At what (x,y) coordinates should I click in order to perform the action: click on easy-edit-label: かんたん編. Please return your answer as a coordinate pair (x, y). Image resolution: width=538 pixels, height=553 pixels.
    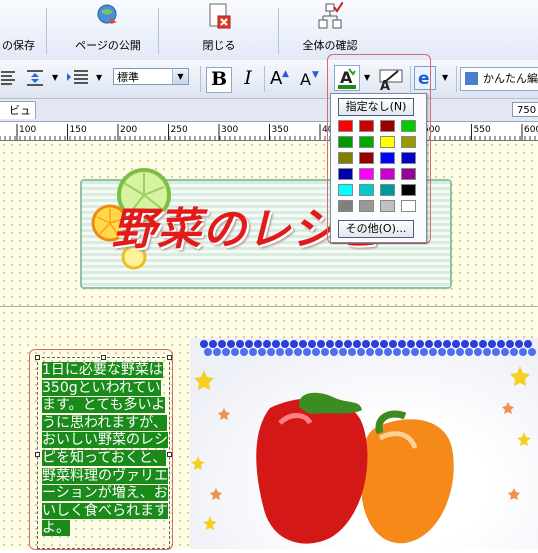
    Looking at the image, I should click on (510, 78).